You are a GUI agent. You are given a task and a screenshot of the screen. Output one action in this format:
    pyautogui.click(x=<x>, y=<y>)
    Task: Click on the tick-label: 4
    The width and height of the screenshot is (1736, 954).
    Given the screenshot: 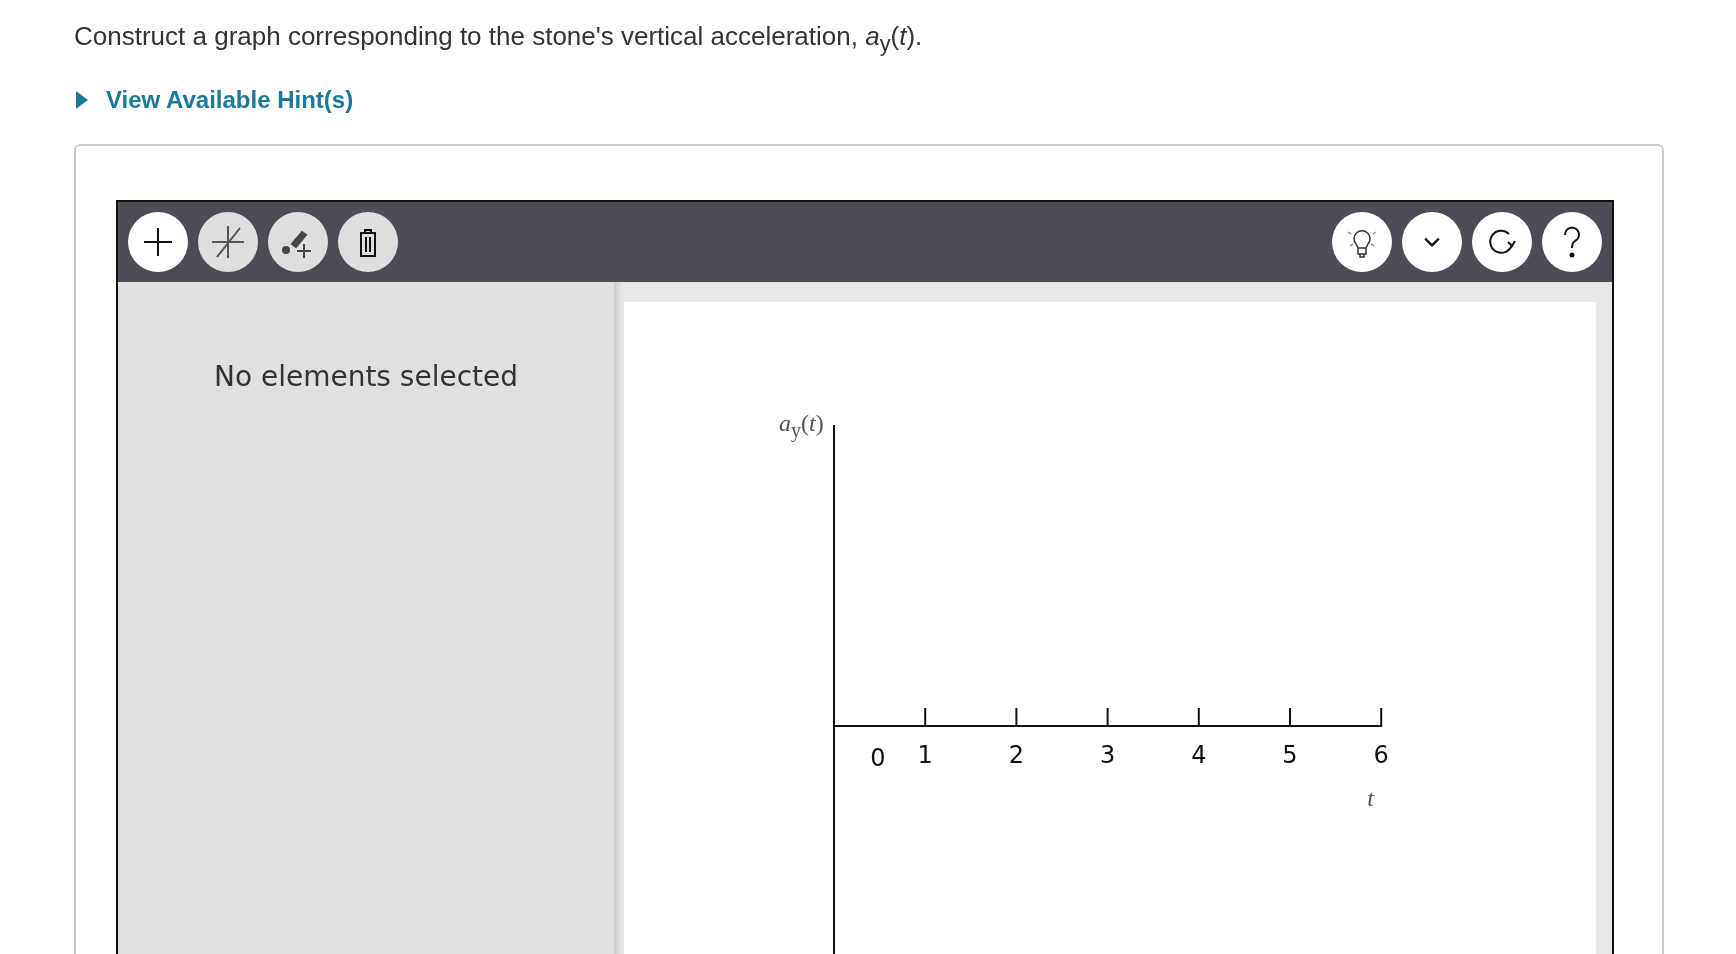 What is the action you would take?
    pyautogui.click(x=1199, y=755)
    